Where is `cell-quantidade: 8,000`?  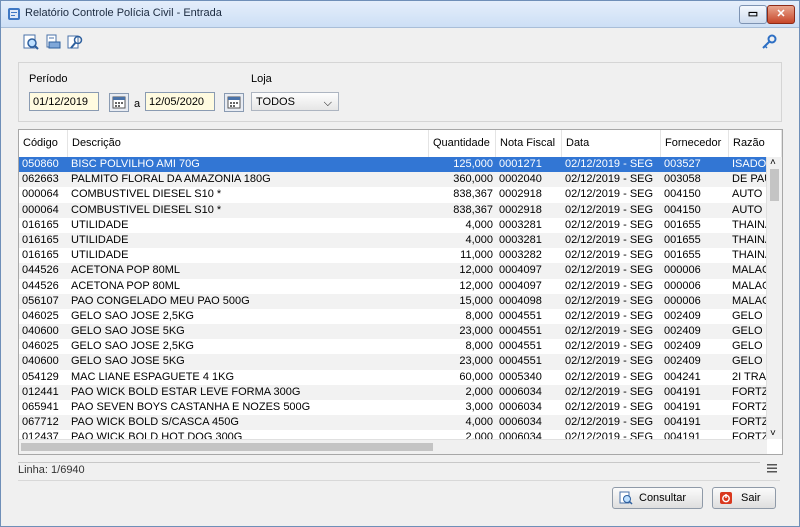
cell-quantidade: 8,000 is located at coordinates (479, 315).